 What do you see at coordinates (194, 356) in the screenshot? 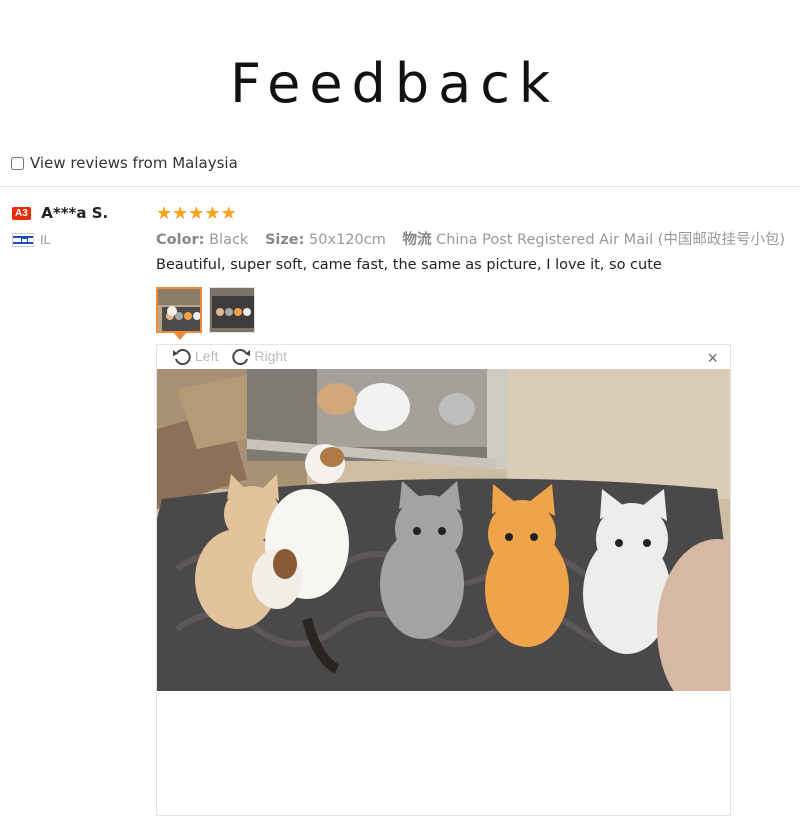
I see `rotate-left-button: Left` at bounding box center [194, 356].